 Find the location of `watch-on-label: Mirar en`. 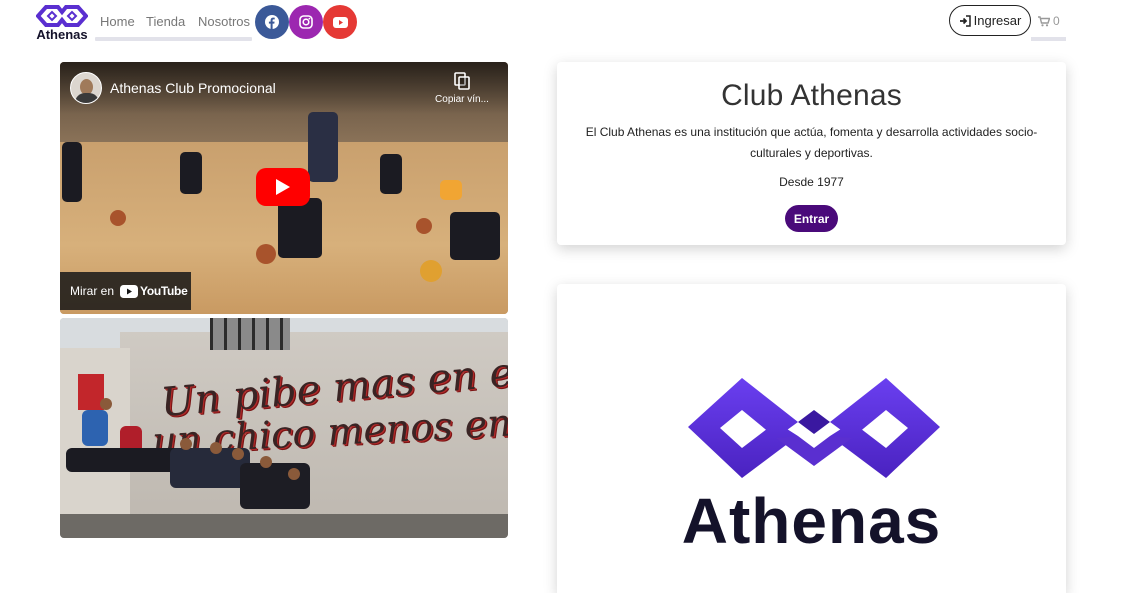

watch-on-label: Mirar en is located at coordinates (92, 291).